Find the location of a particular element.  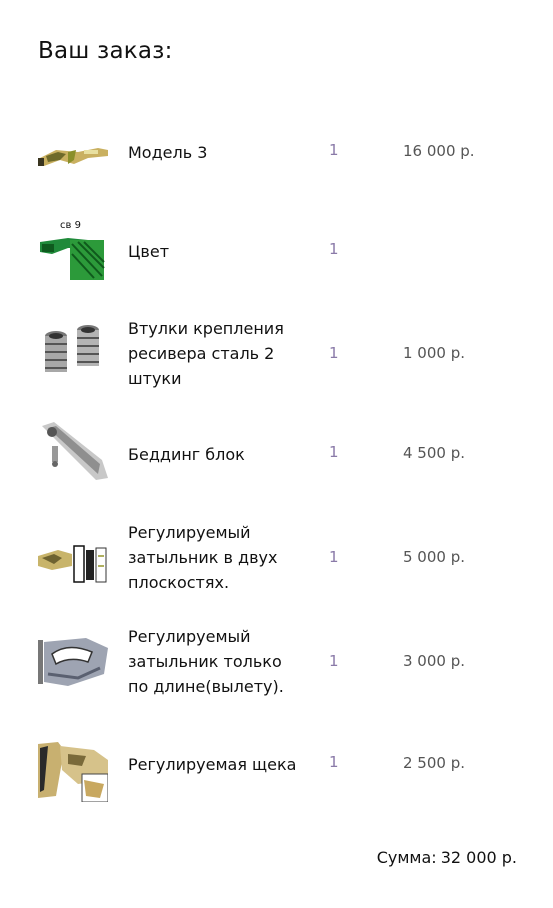

adjustable-buttplate-icon is located at coordinates (73, 557).